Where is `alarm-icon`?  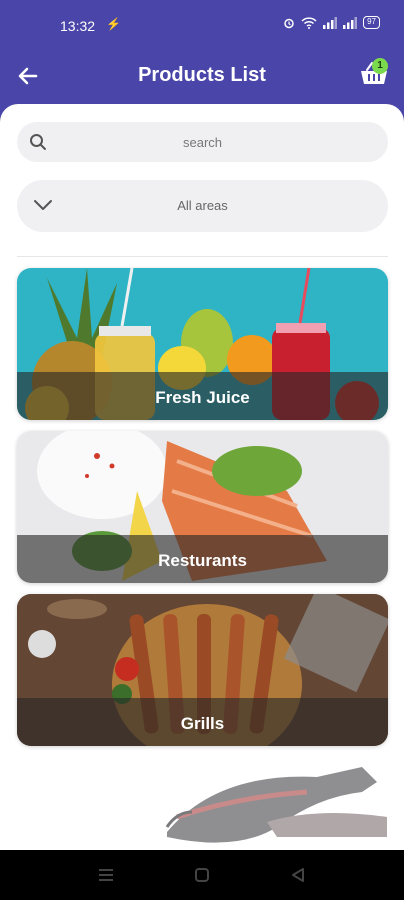 alarm-icon is located at coordinates (289, 23).